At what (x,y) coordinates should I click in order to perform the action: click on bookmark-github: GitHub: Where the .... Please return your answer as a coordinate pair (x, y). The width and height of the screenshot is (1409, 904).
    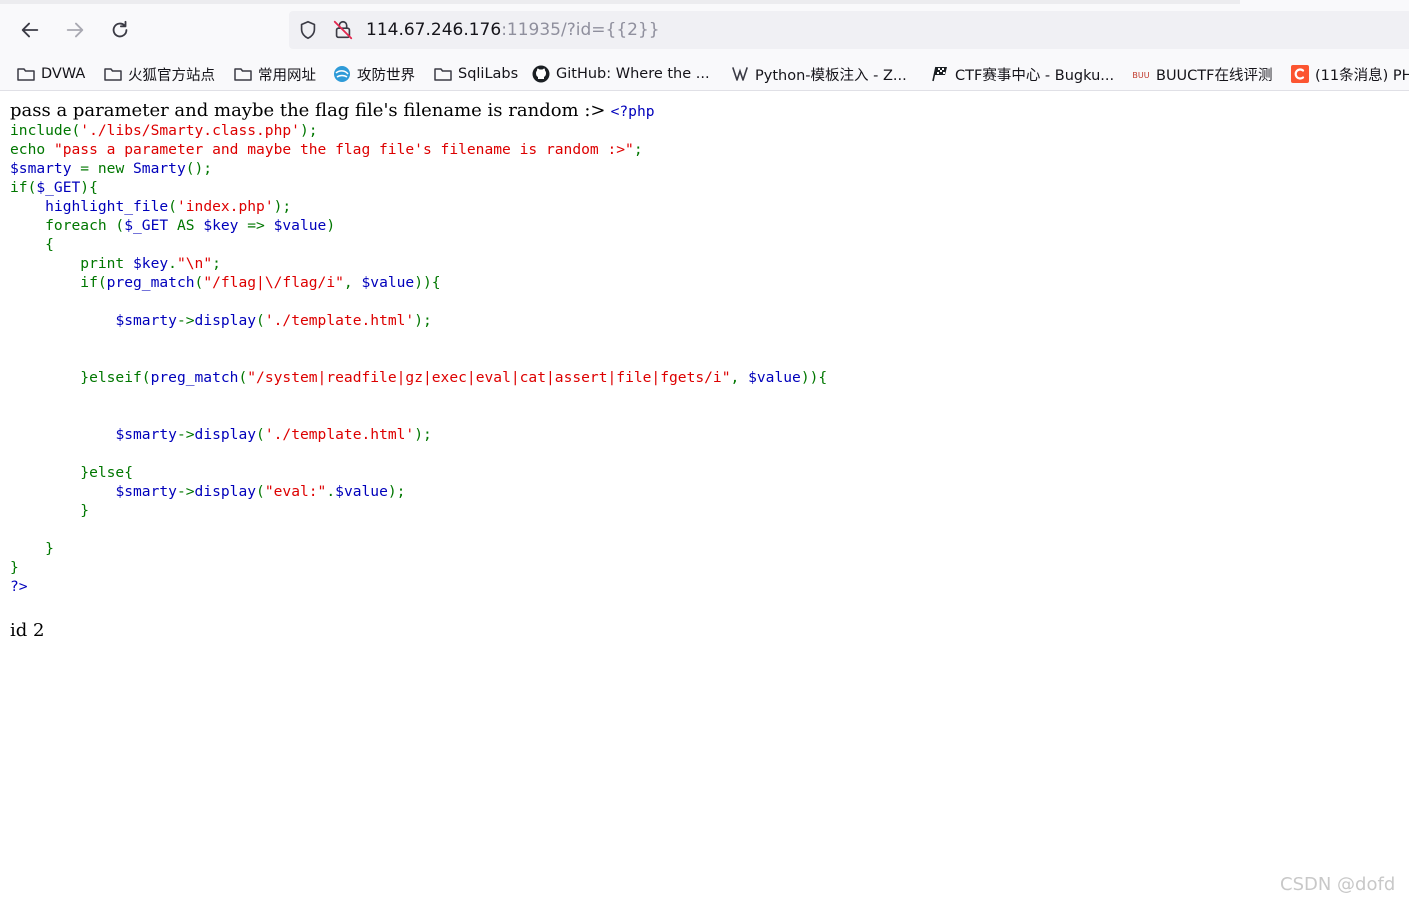
    Looking at the image, I should click on (620, 74).